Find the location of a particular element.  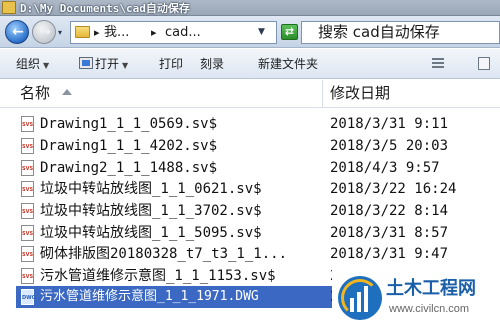

search-input: 搜索 cad自动保存 is located at coordinates (400, 32).